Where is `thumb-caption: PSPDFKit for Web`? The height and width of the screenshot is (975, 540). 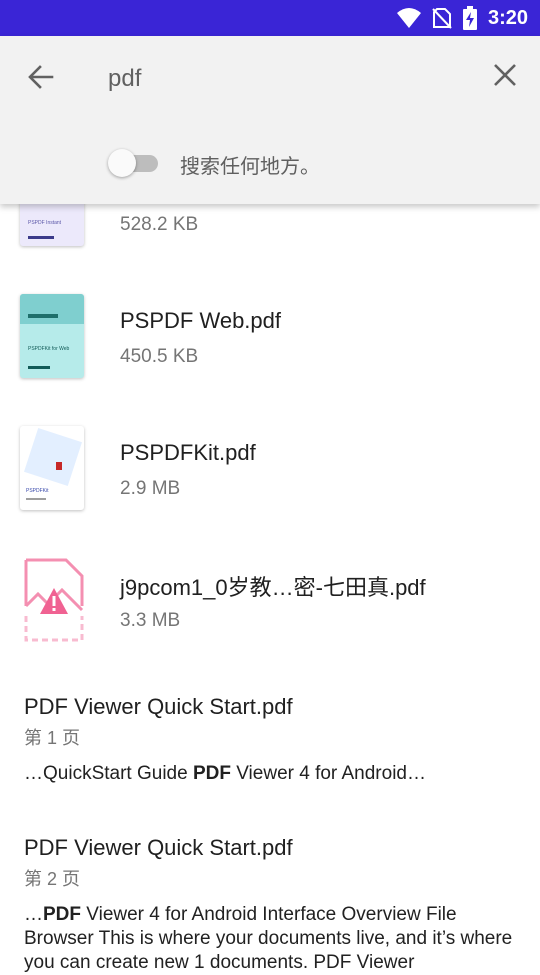 thumb-caption: PSPDFKit for Web is located at coordinates (49, 349).